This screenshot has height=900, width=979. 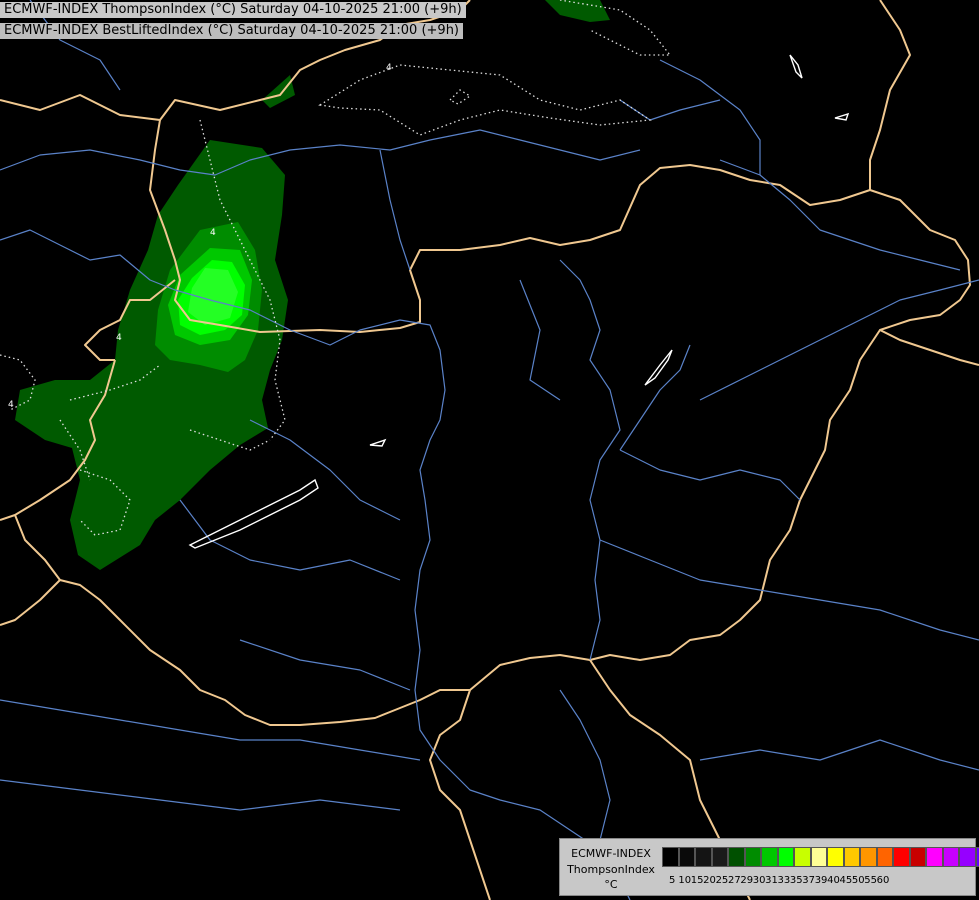 I want to click on legend-tick-label: 15, so click(x=697, y=880).